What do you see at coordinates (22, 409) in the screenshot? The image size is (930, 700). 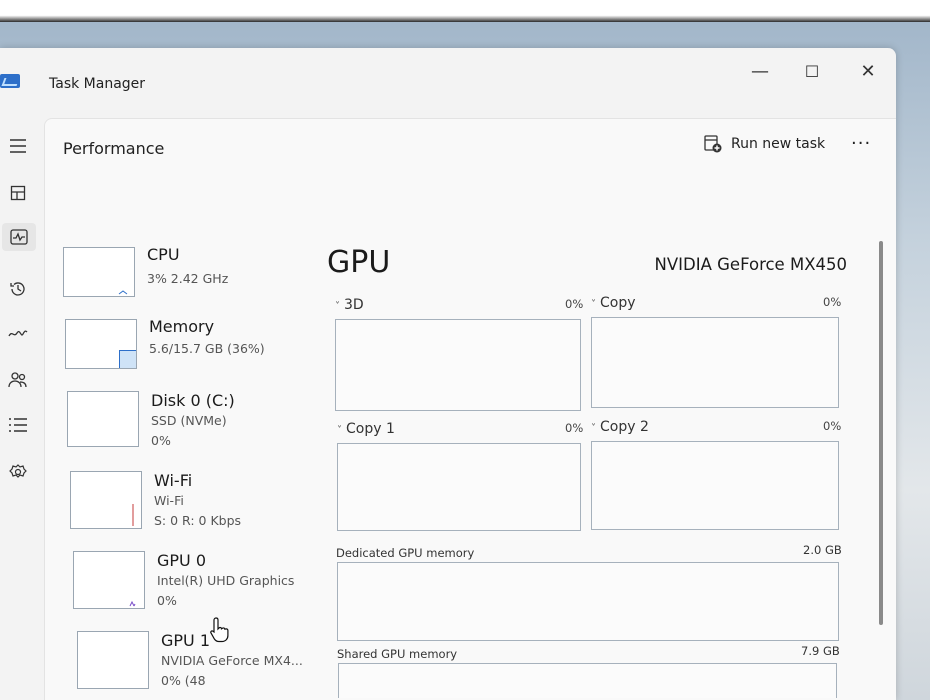 I see `navigation-sidebar` at bounding box center [22, 409].